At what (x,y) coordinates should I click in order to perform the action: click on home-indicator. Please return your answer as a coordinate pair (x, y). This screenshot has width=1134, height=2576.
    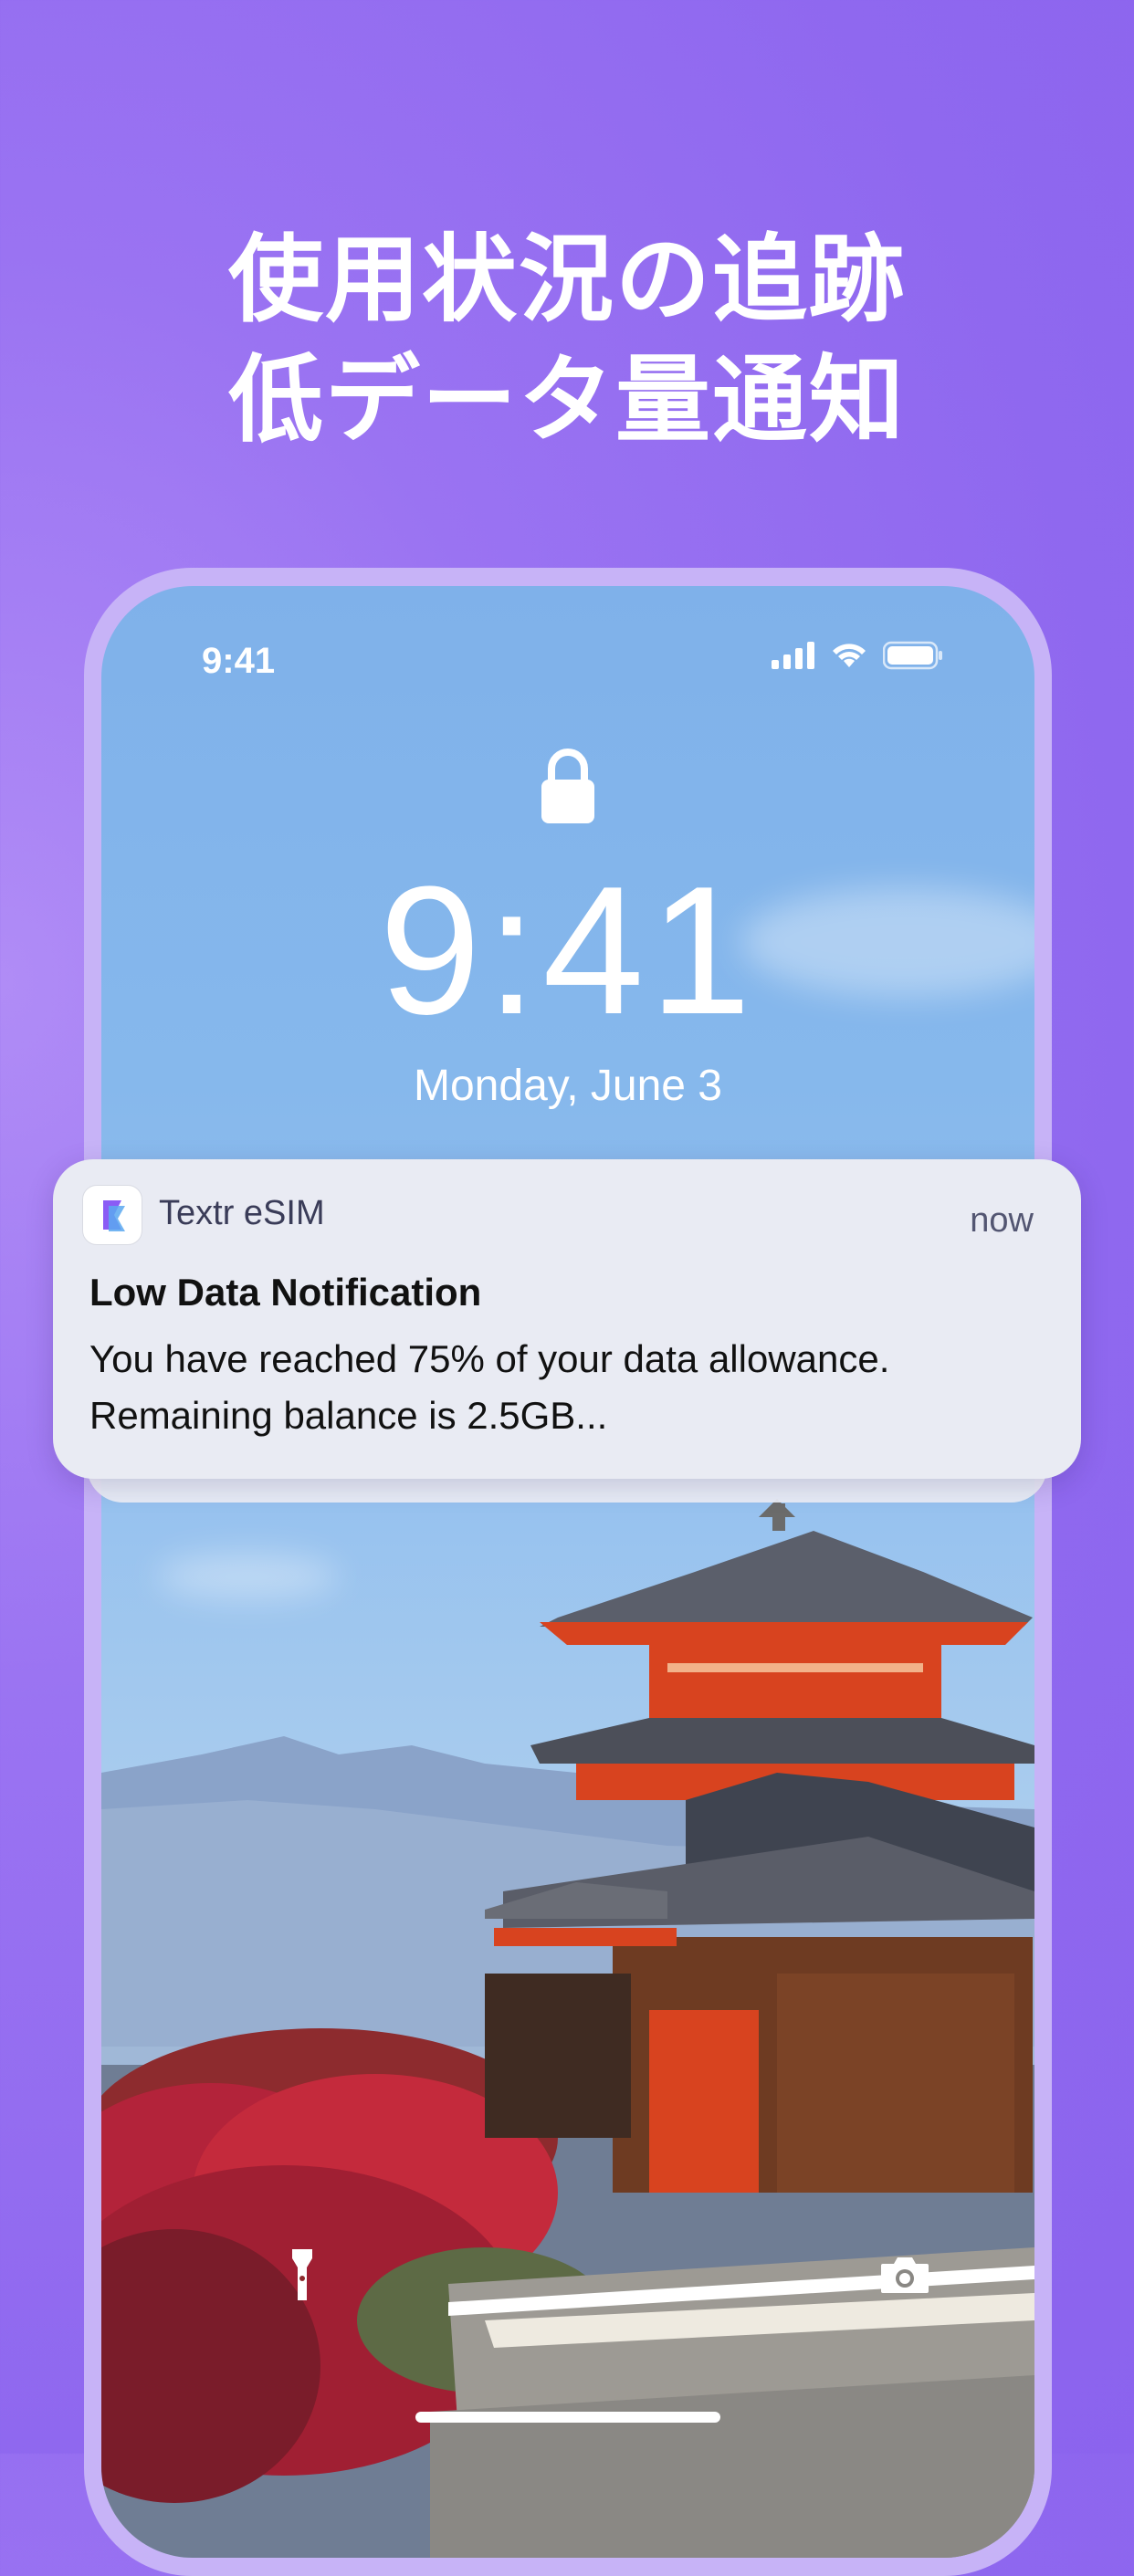
    Looking at the image, I should click on (568, 2417).